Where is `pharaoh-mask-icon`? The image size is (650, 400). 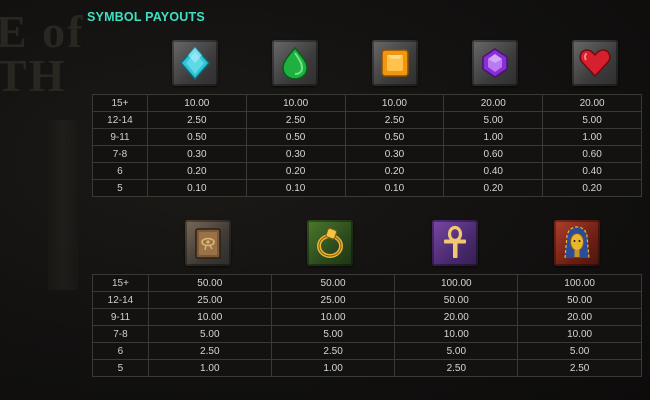
pharaoh-mask-icon is located at coordinates (577, 243).